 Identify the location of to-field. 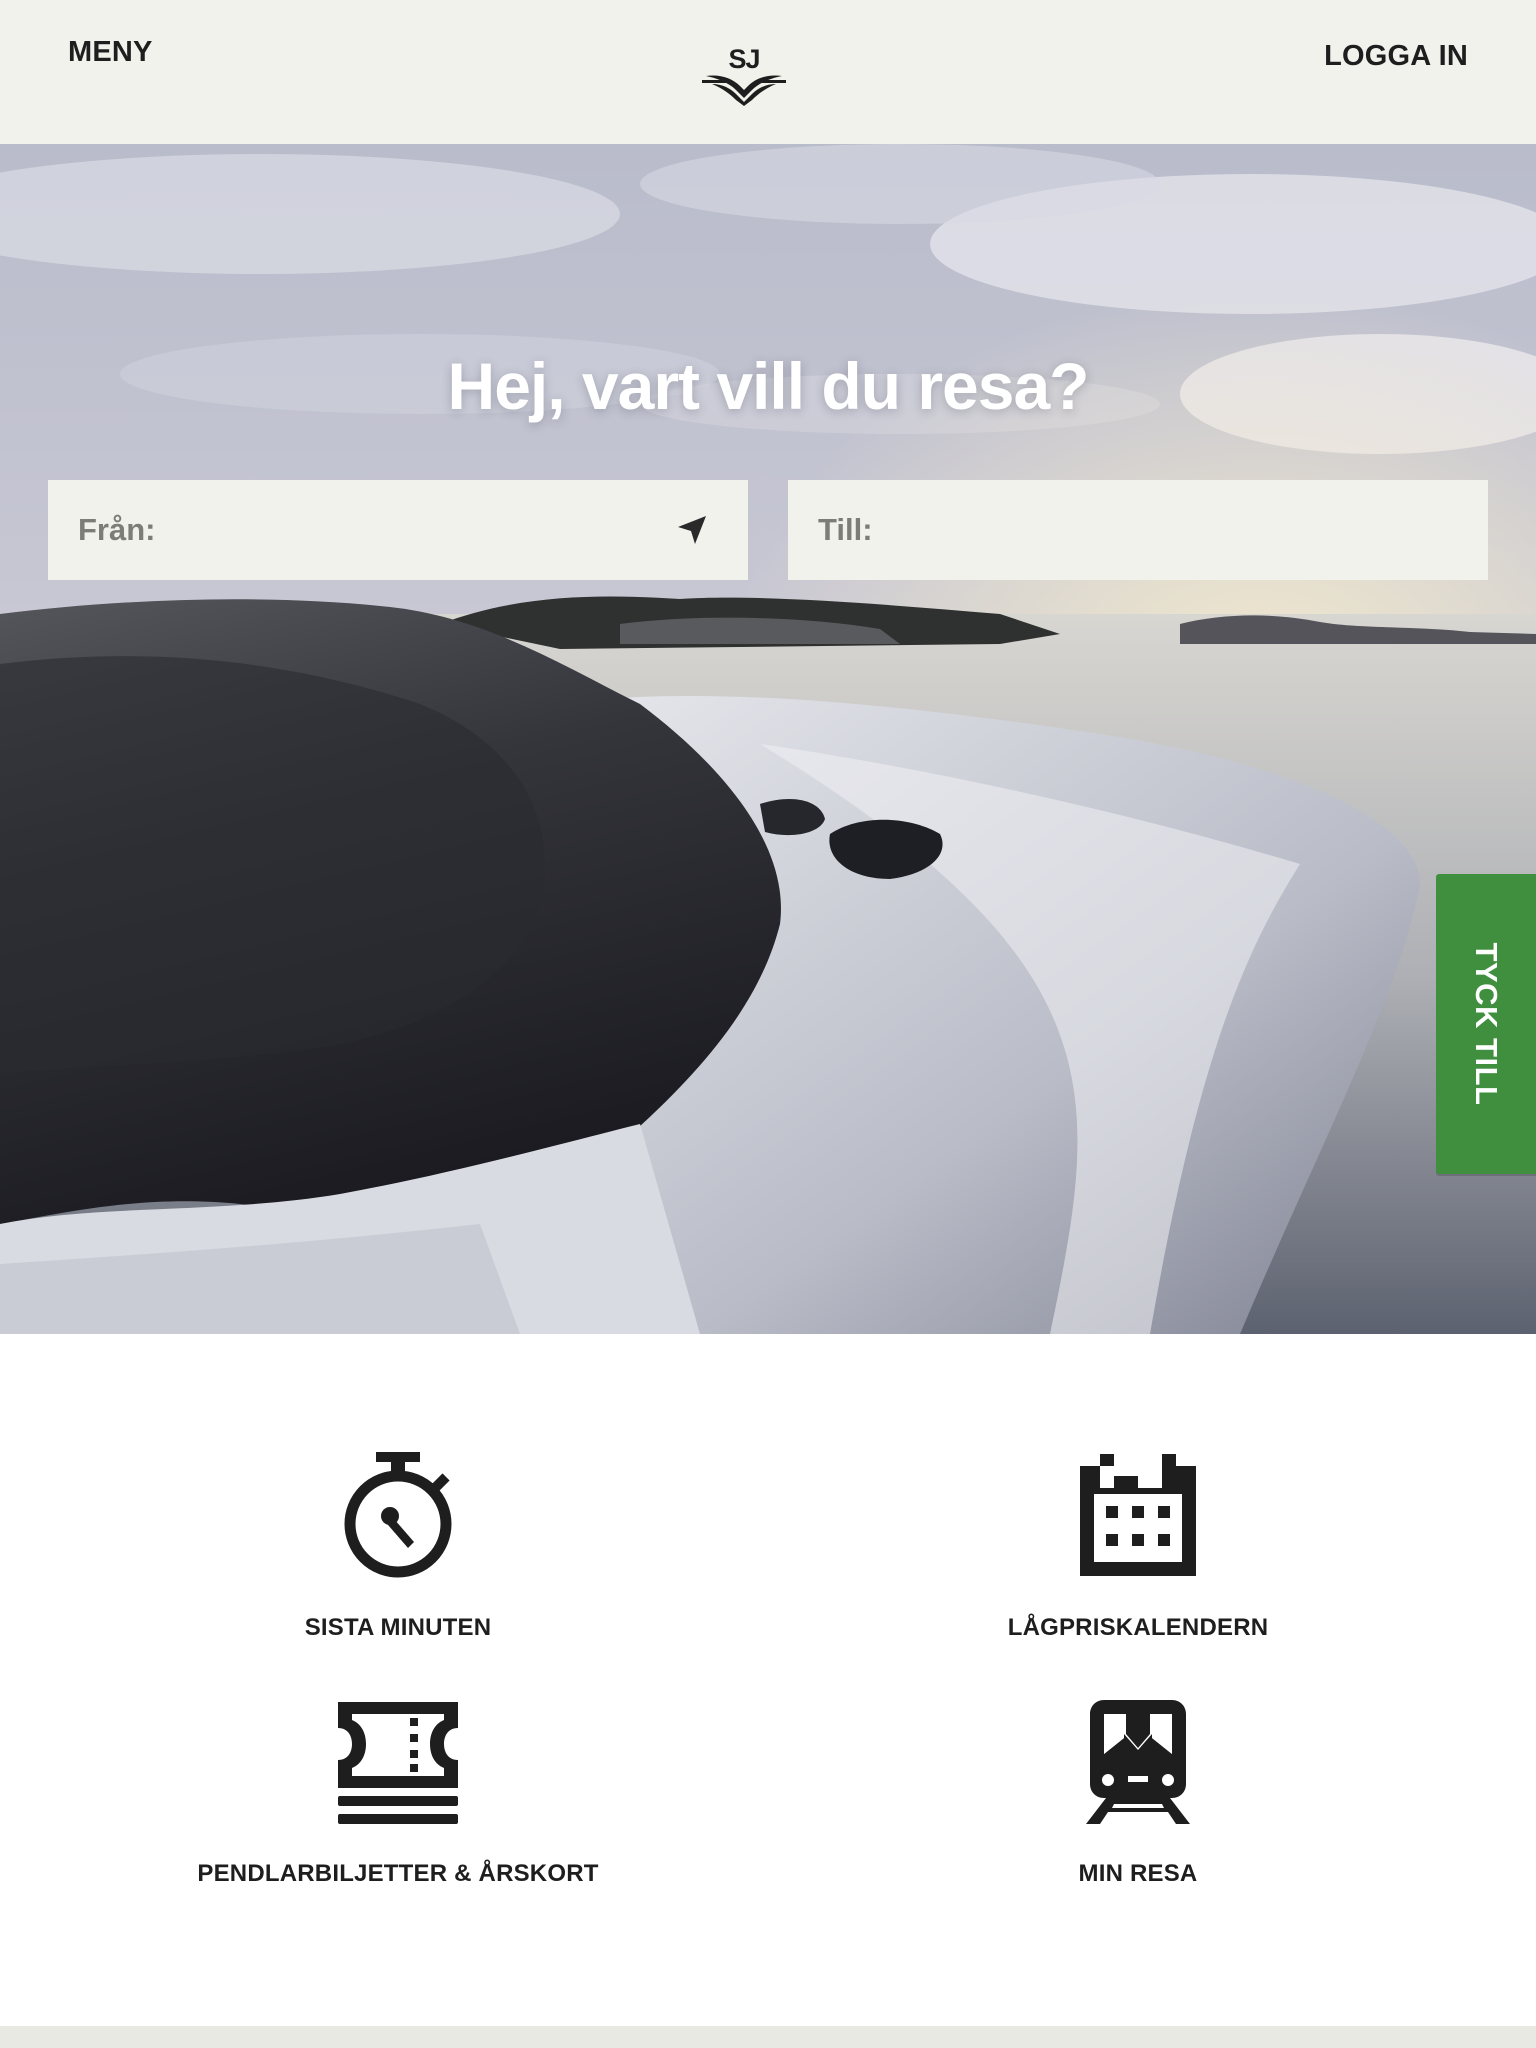
(1138, 530).